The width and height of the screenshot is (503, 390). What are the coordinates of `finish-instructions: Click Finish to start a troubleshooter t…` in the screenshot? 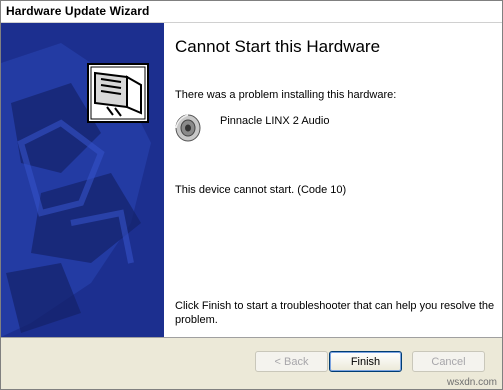 It's located at (335, 313).